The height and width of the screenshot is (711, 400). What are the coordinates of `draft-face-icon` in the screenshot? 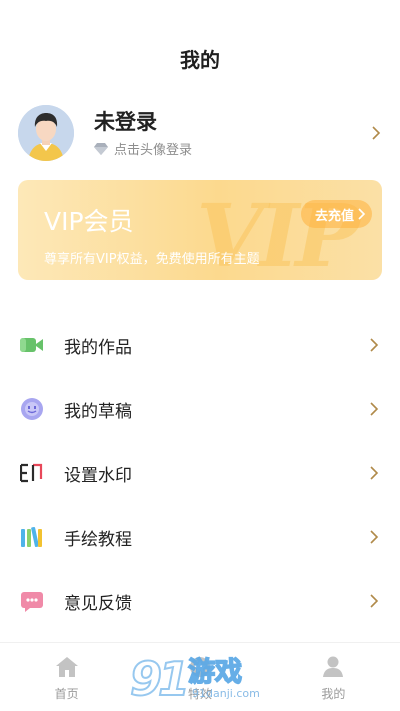 It's located at (32, 409).